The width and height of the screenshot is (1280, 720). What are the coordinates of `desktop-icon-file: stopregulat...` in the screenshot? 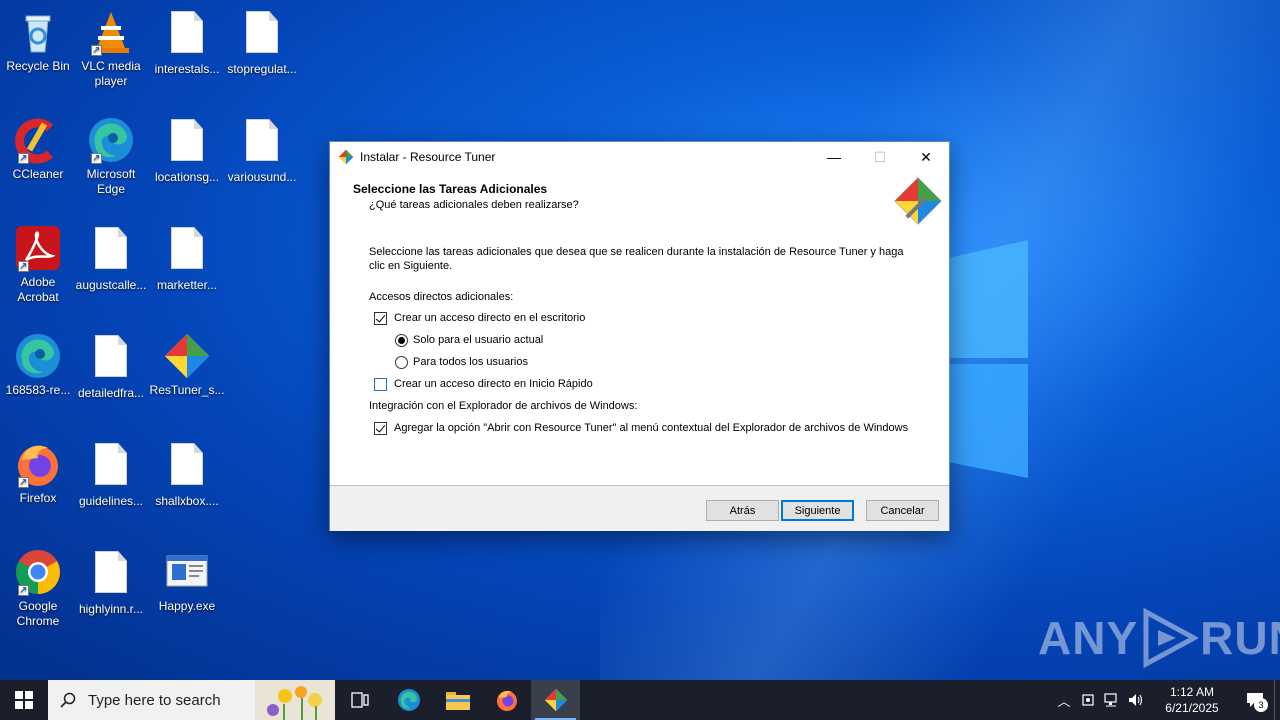 It's located at (262, 42).